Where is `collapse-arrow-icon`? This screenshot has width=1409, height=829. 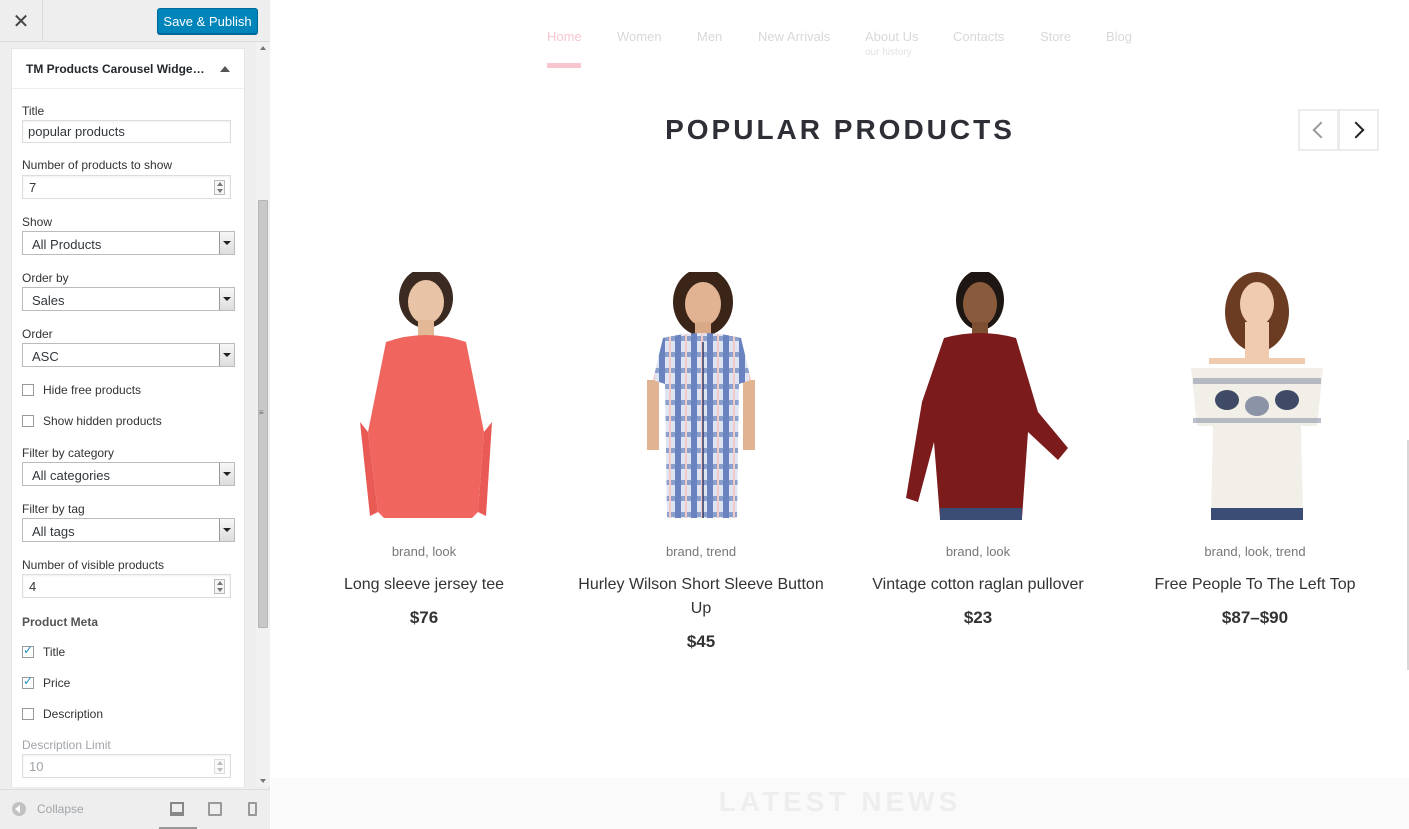
collapse-arrow-icon is located at coordinates (225, 68).